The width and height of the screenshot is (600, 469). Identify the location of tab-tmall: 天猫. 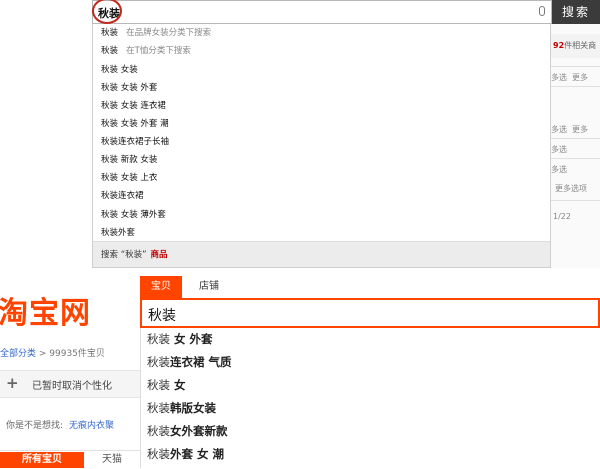
(112, 460).